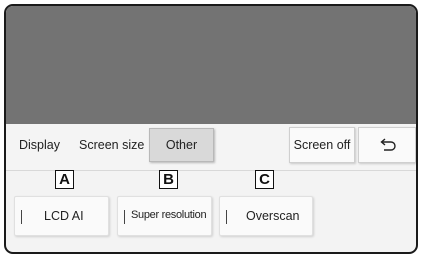 The height and width of the screenshot is (258, 422). Describe the element at coordinates (181, 145) in the screenshot. I see `other-tab: Other` at that location.